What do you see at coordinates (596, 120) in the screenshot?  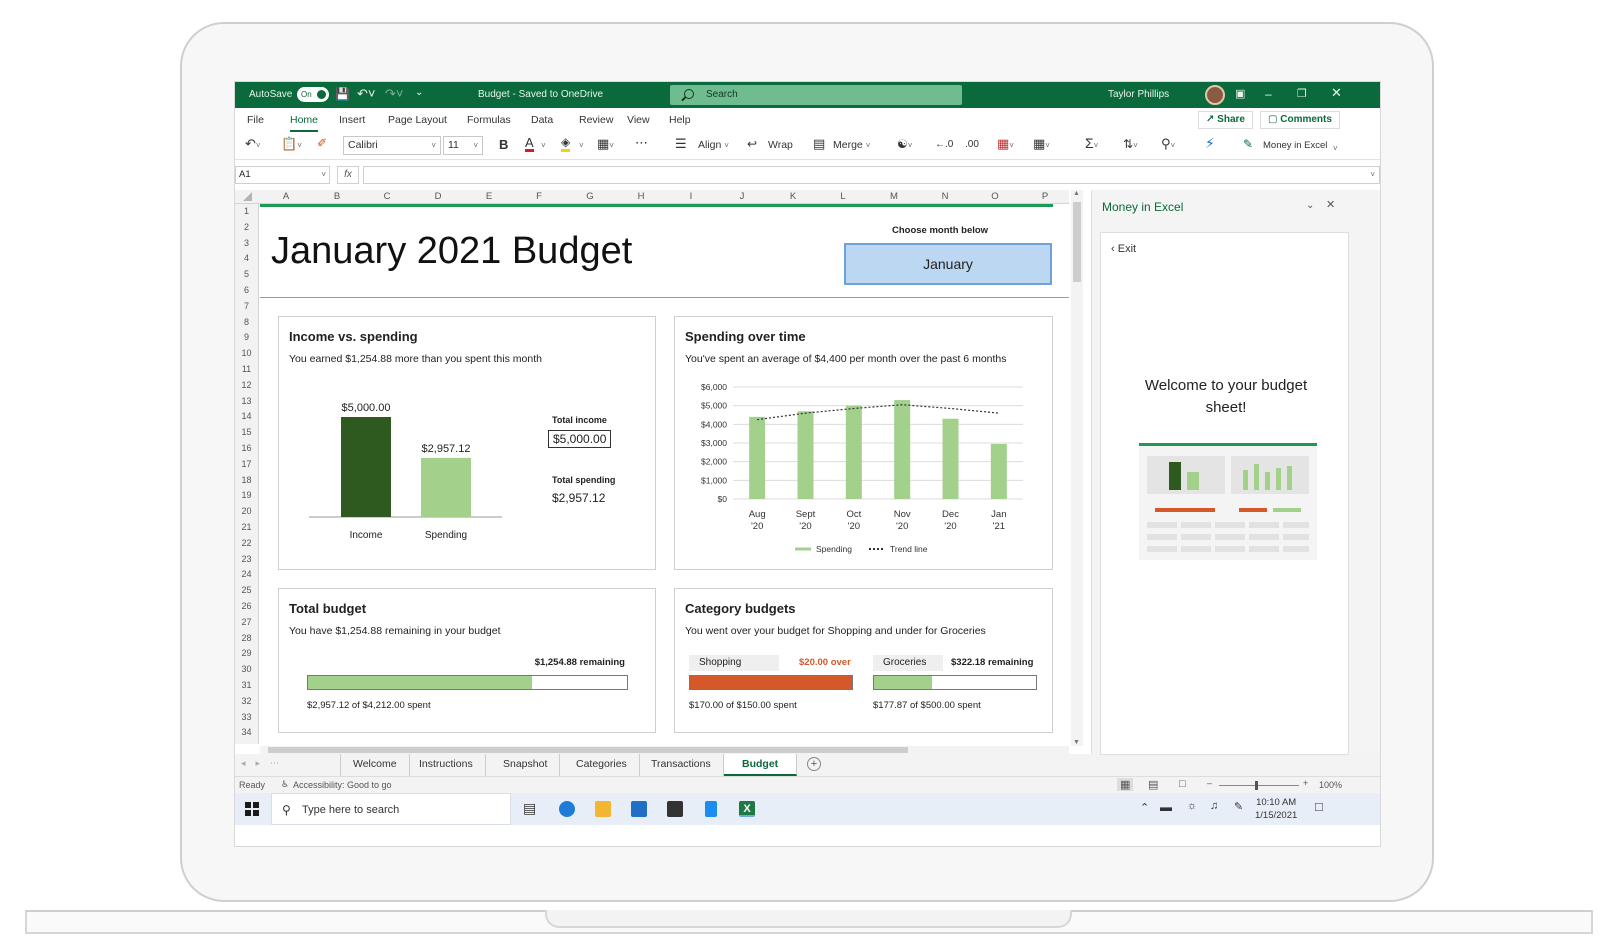 I see `menu-review: Review` at bounding box center [596, 120].